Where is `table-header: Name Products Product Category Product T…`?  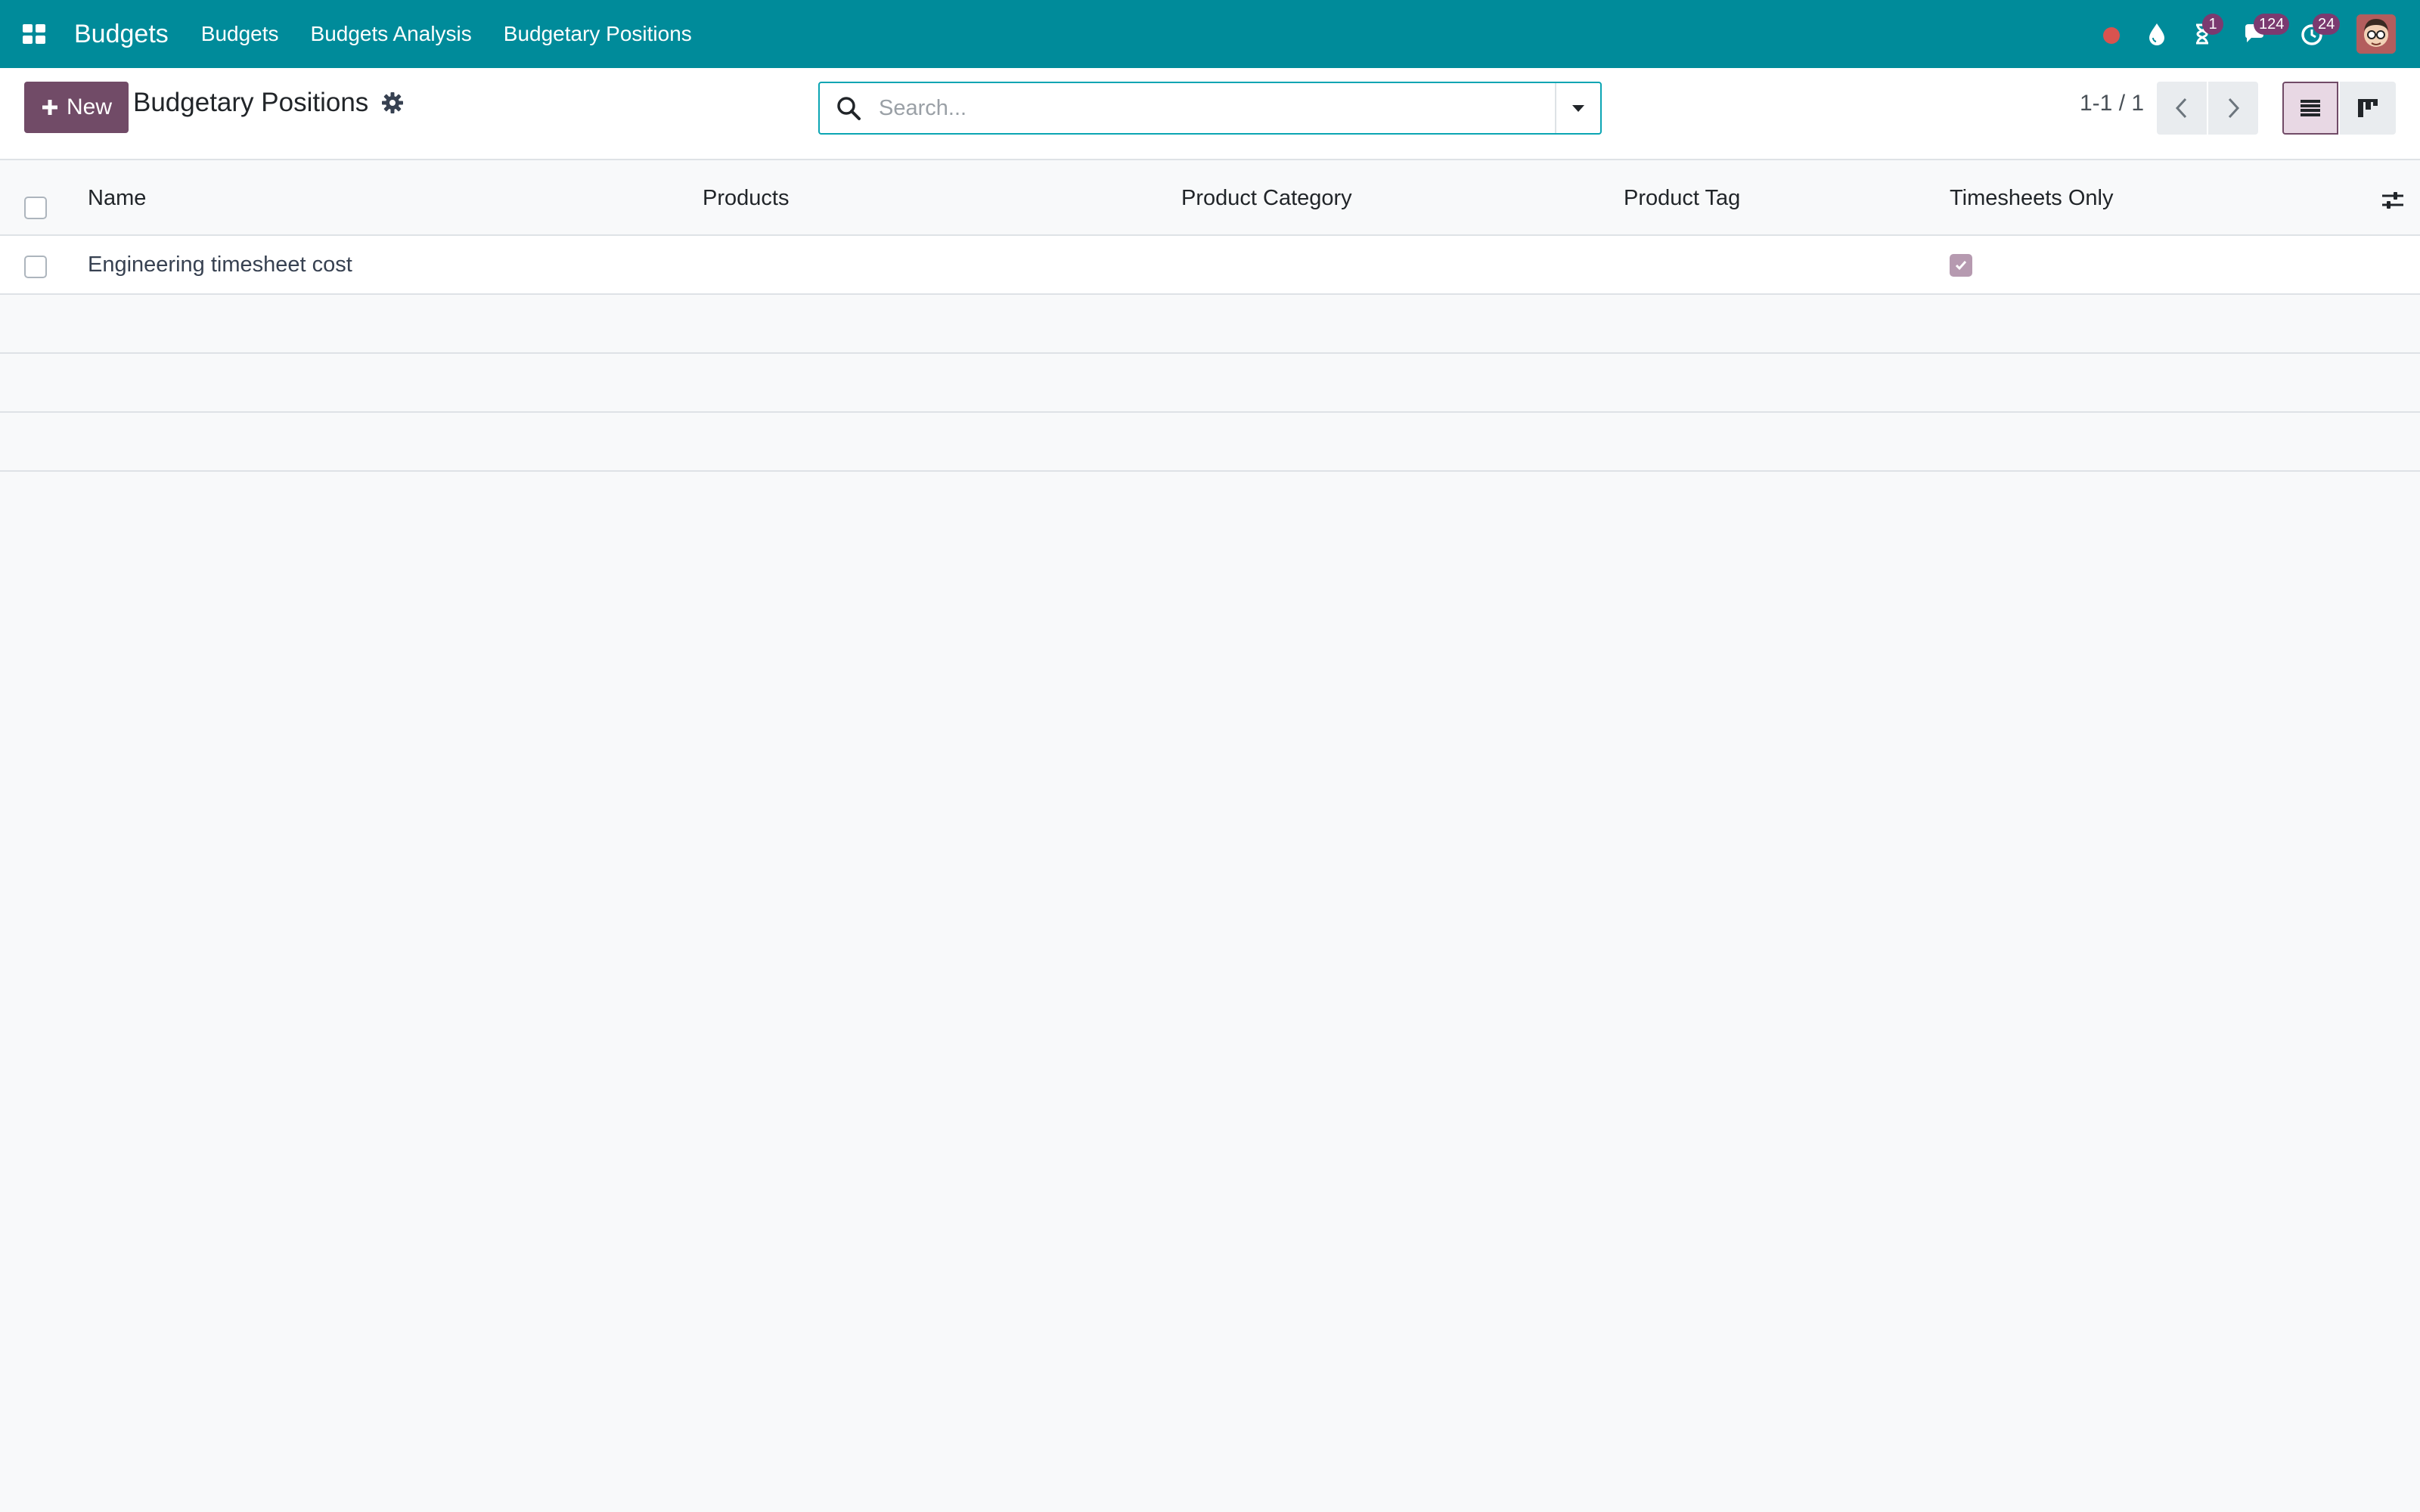
table-header: Name Products Product Category Product T… is located at coordinates (1210, 198).